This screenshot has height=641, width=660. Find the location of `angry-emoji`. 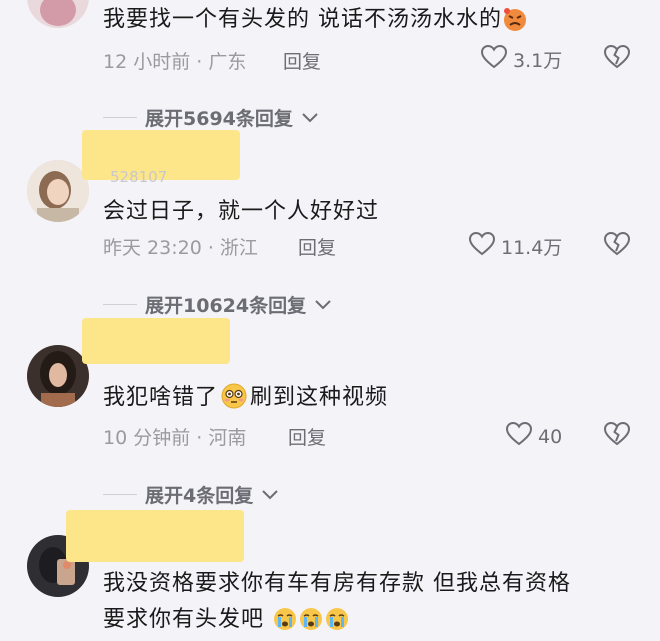

angry-emoji is located at coordinates (515, 23).